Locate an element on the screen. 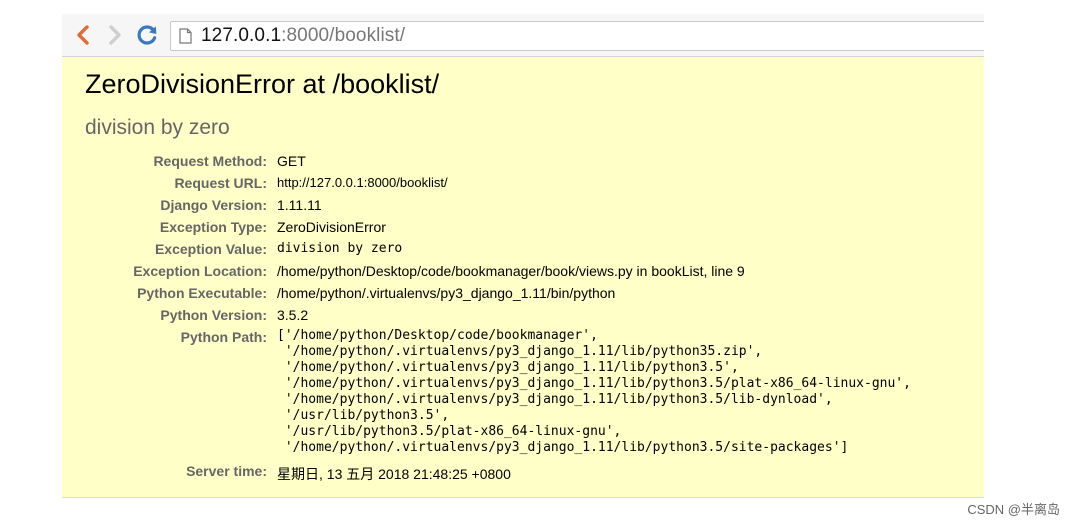 This screenshot has width=1074, height=526. meta-value: 星期日, 13 五月 2018 21:48:25 +0800 is located at coordinates (394, 474).